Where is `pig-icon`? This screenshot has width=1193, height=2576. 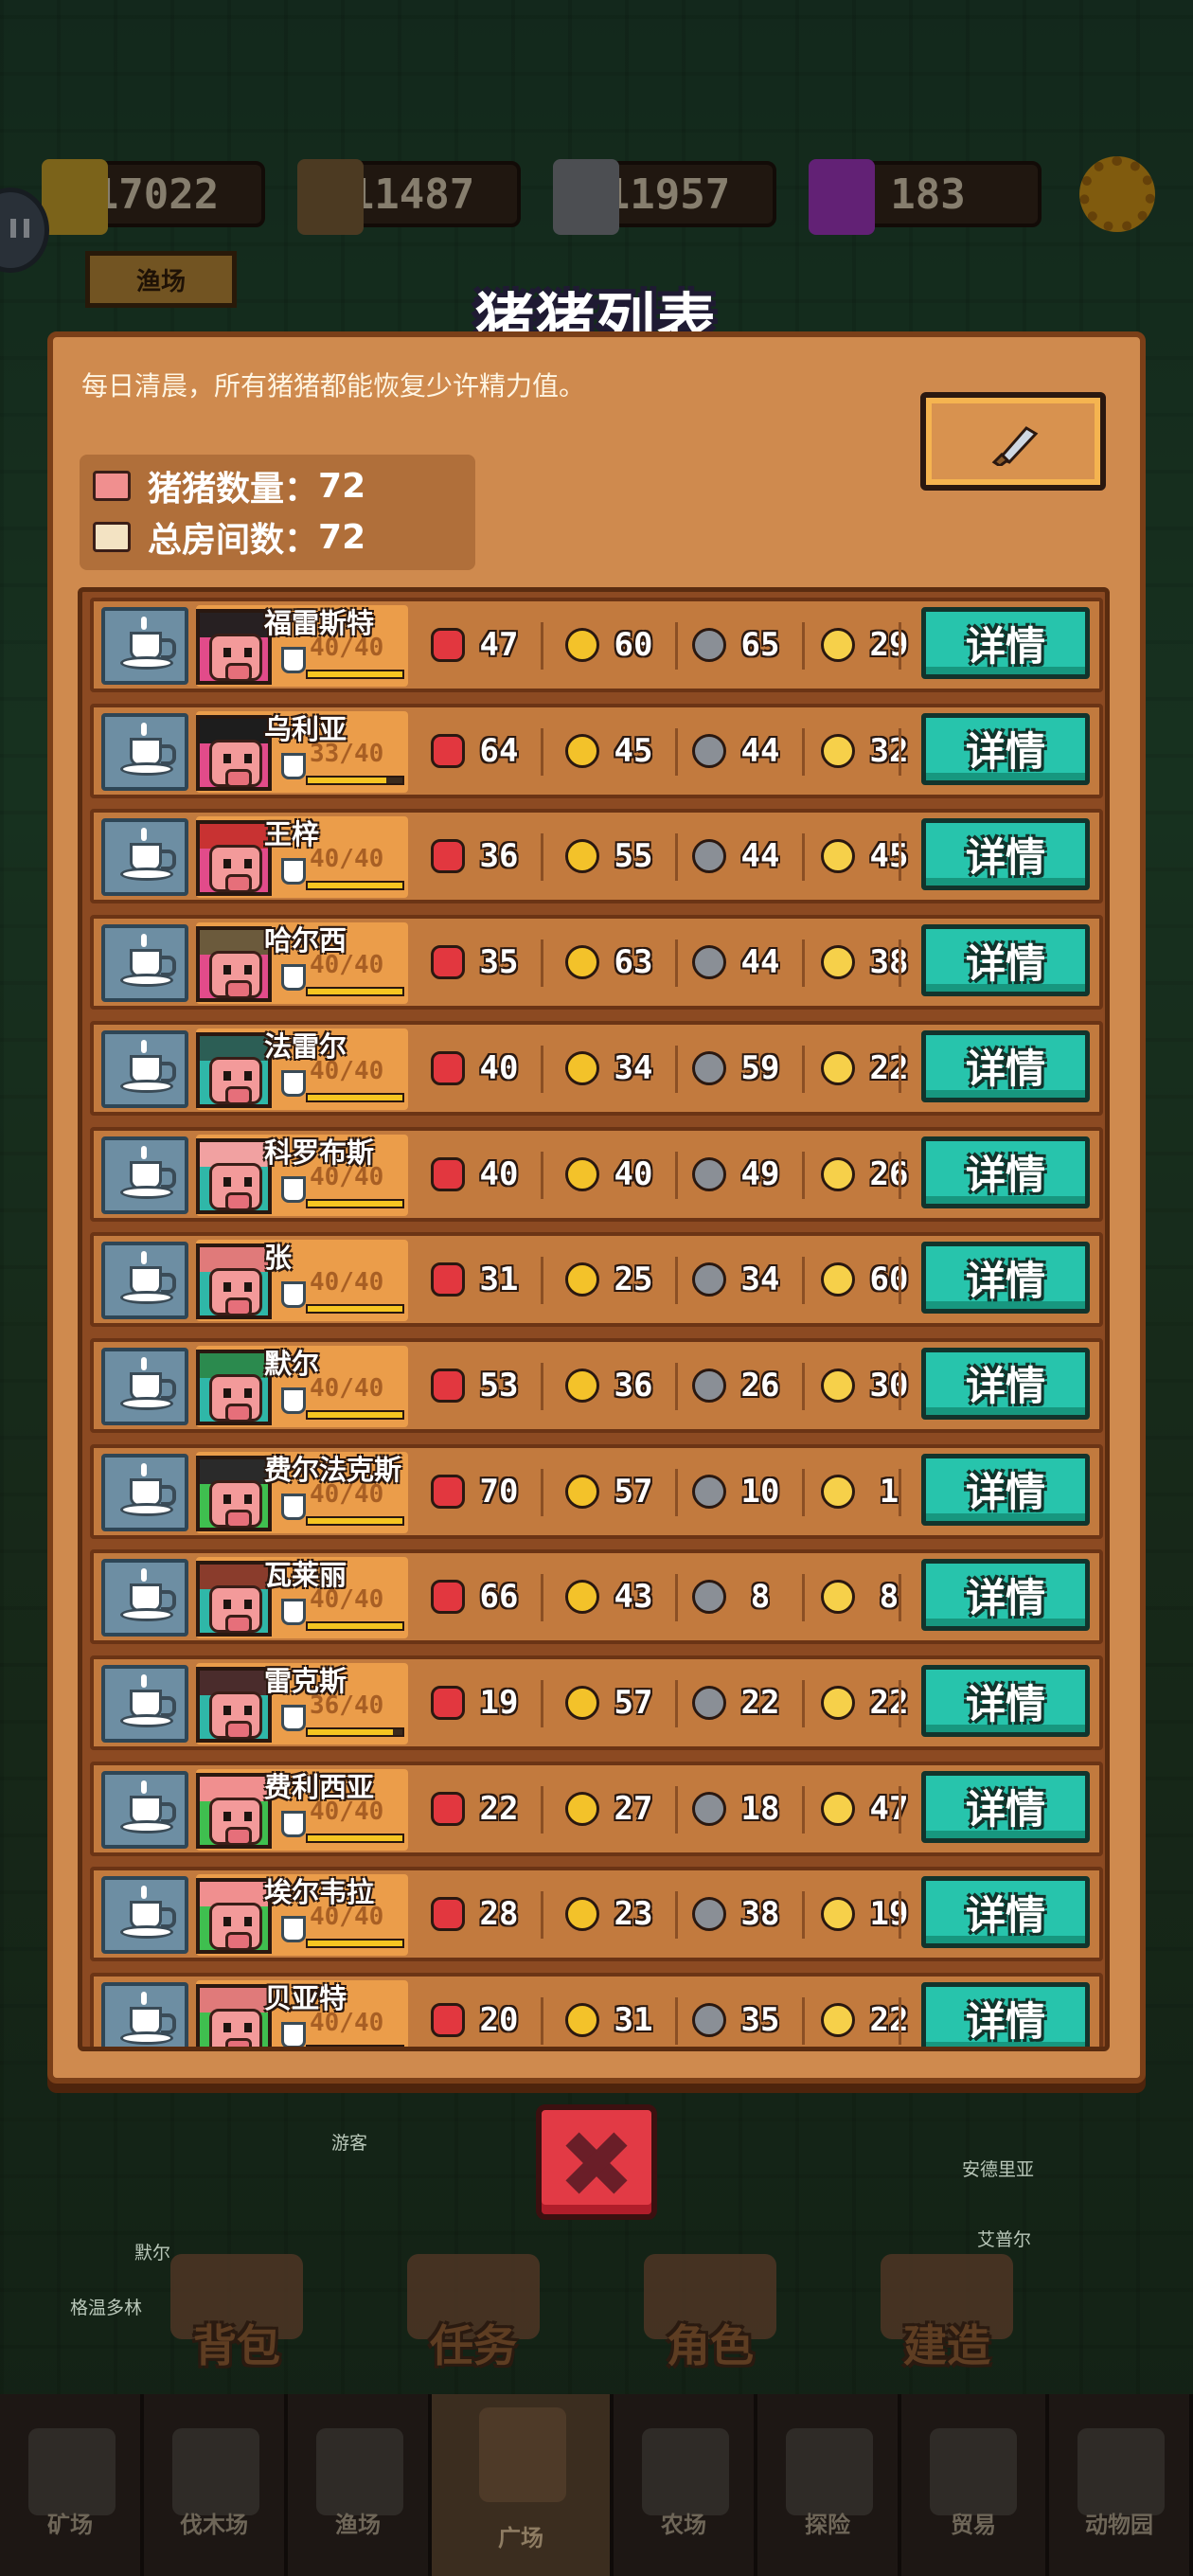
pig-icon is located at coordinates (112, 486).